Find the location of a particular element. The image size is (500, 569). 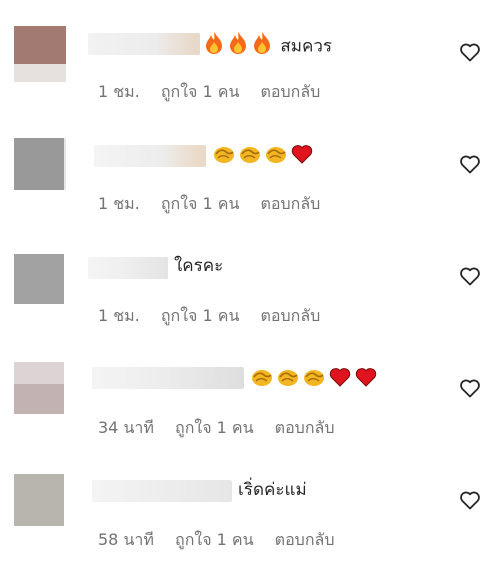

comment-text-row: เริ่ดค่ะแม่ is located at coordinates (272, 490).